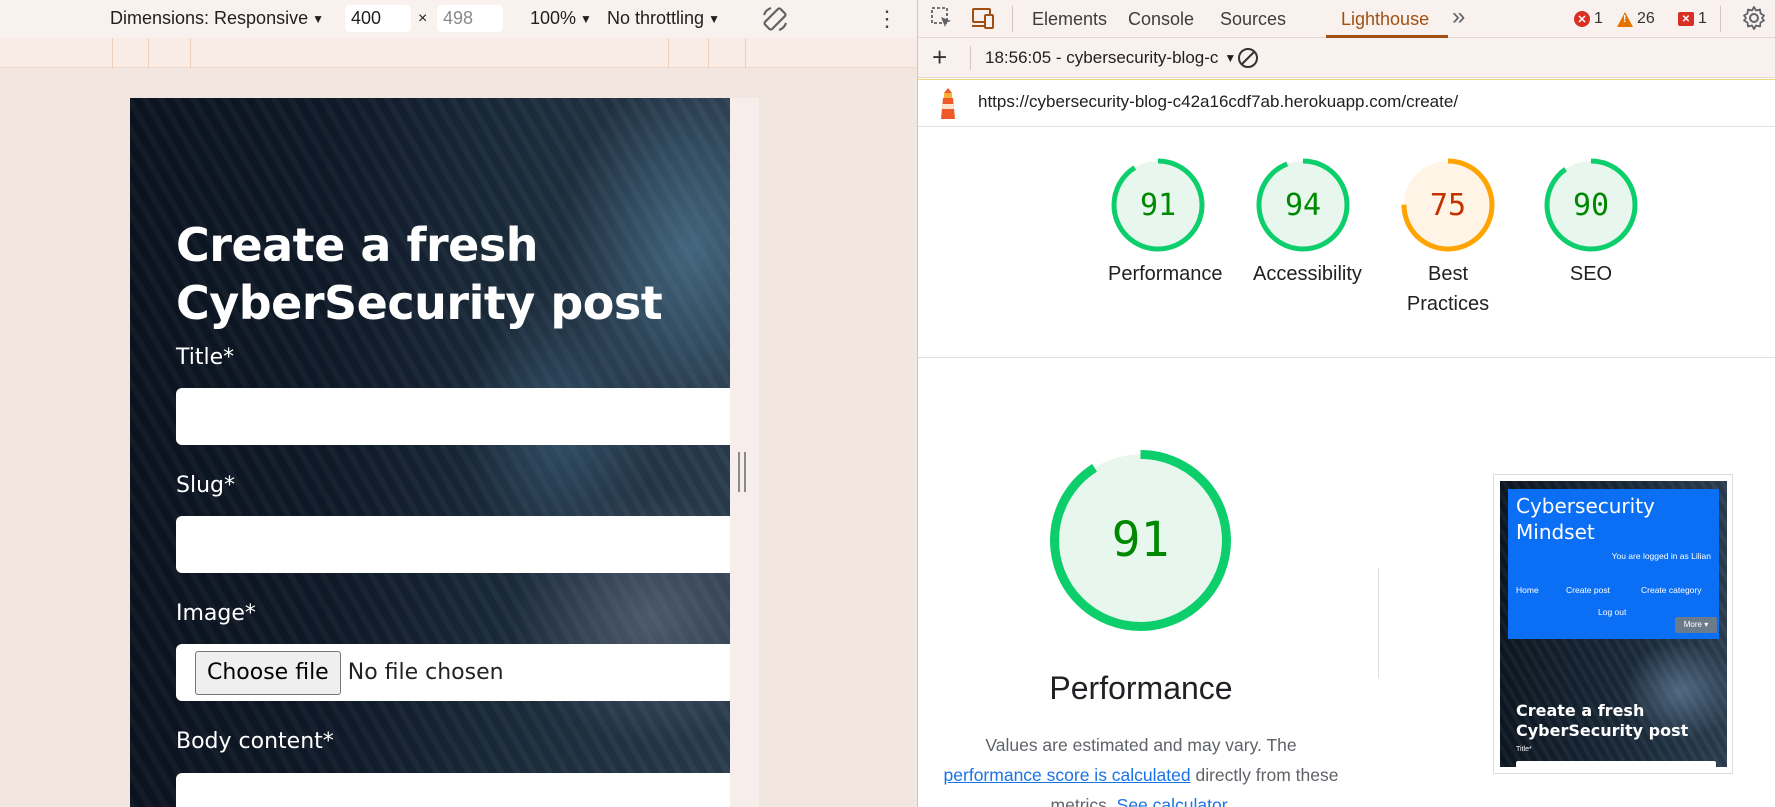 The height and width of the screenshot is (807, 1775). Describe the element at coordinates (1267, 775) in the screenshot. I see `note-text: directly from these` at that location.